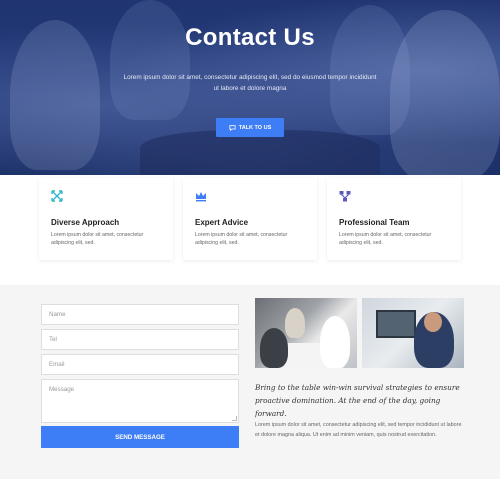 Image resolution: width=500 pixels, height=479 pixels. I want to click on send-message-button: SEND MESSAGE, so click(140, 437).